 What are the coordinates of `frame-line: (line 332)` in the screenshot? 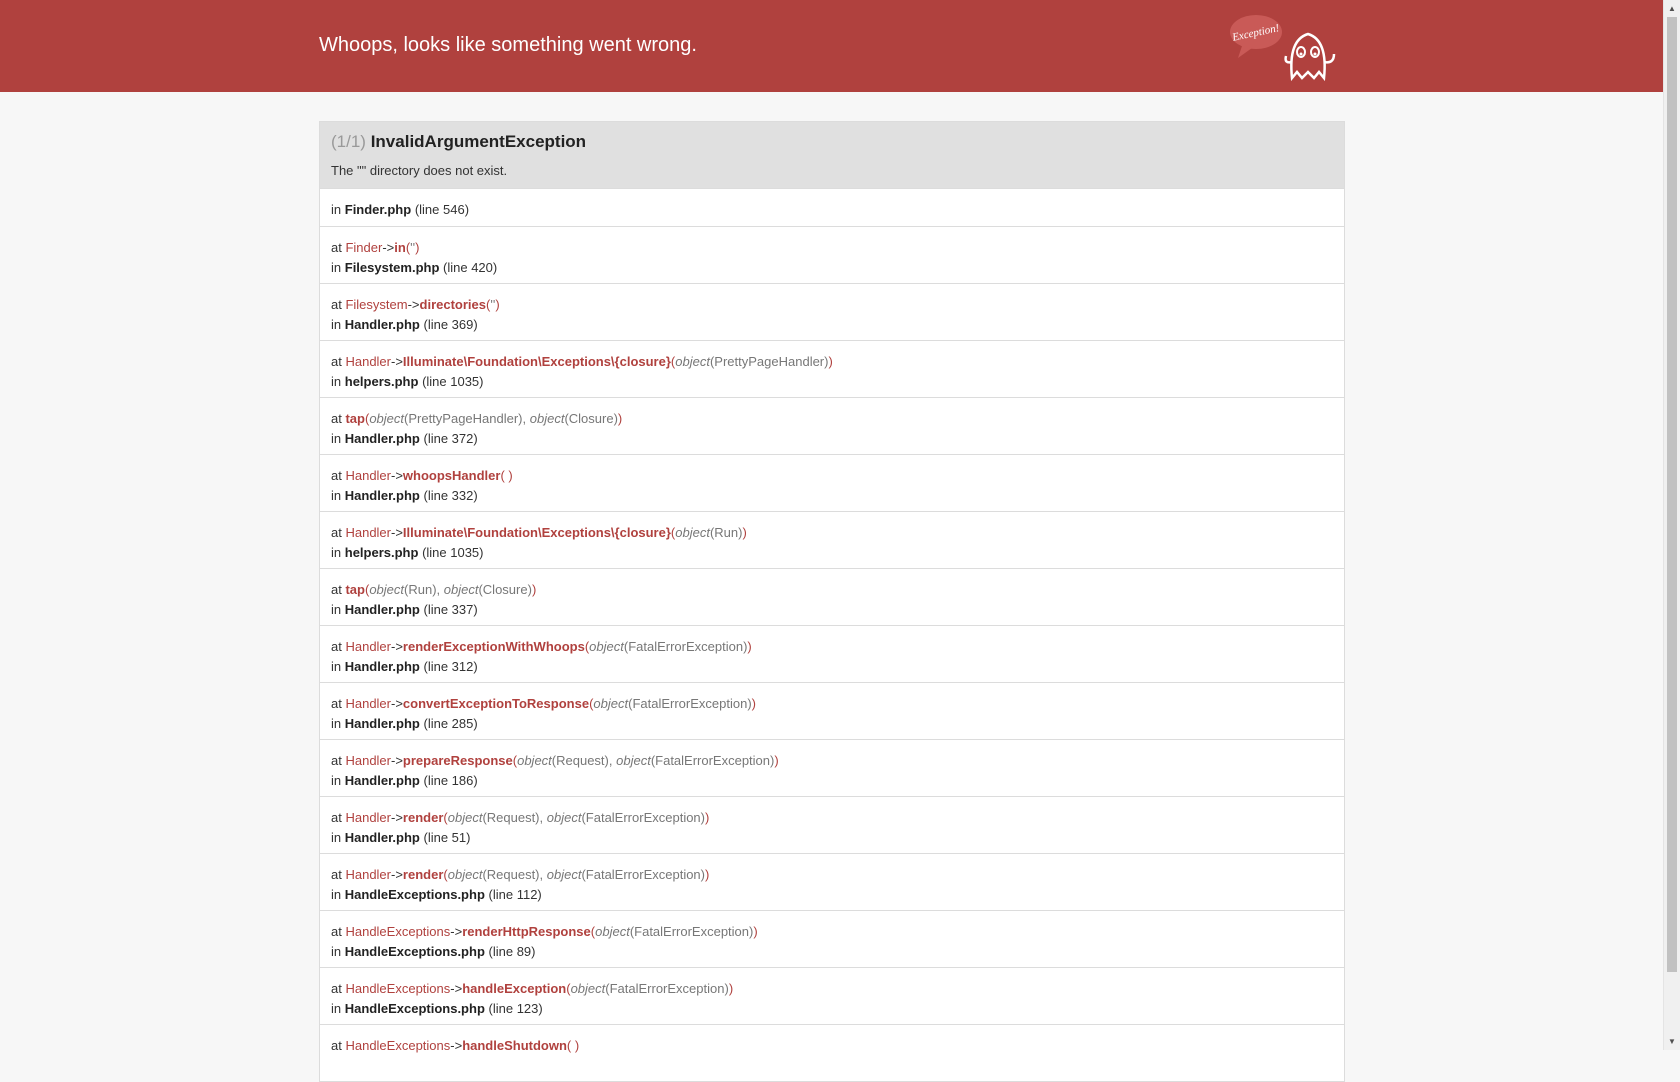 It's located at (450, 495).